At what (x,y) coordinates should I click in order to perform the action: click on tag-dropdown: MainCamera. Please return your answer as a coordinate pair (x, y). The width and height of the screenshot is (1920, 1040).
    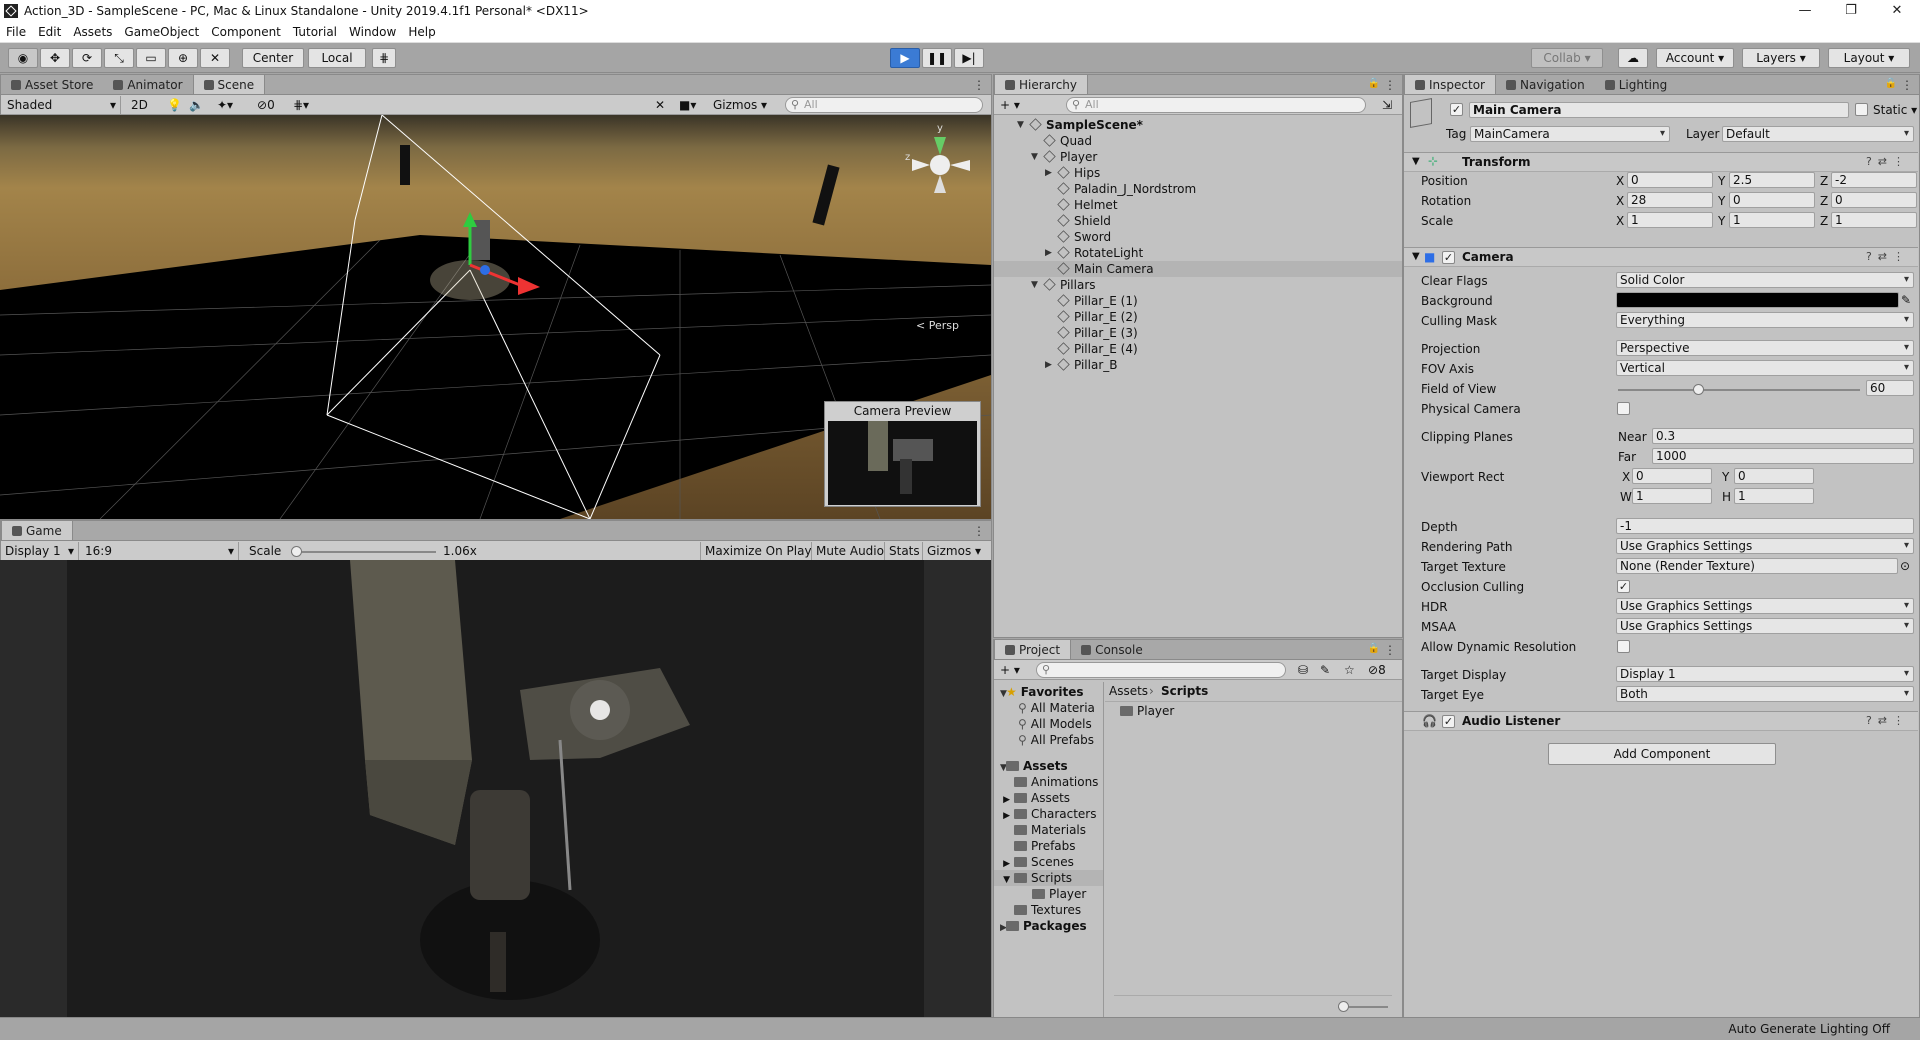
    Looking at the image, I should click on (1570, 134).